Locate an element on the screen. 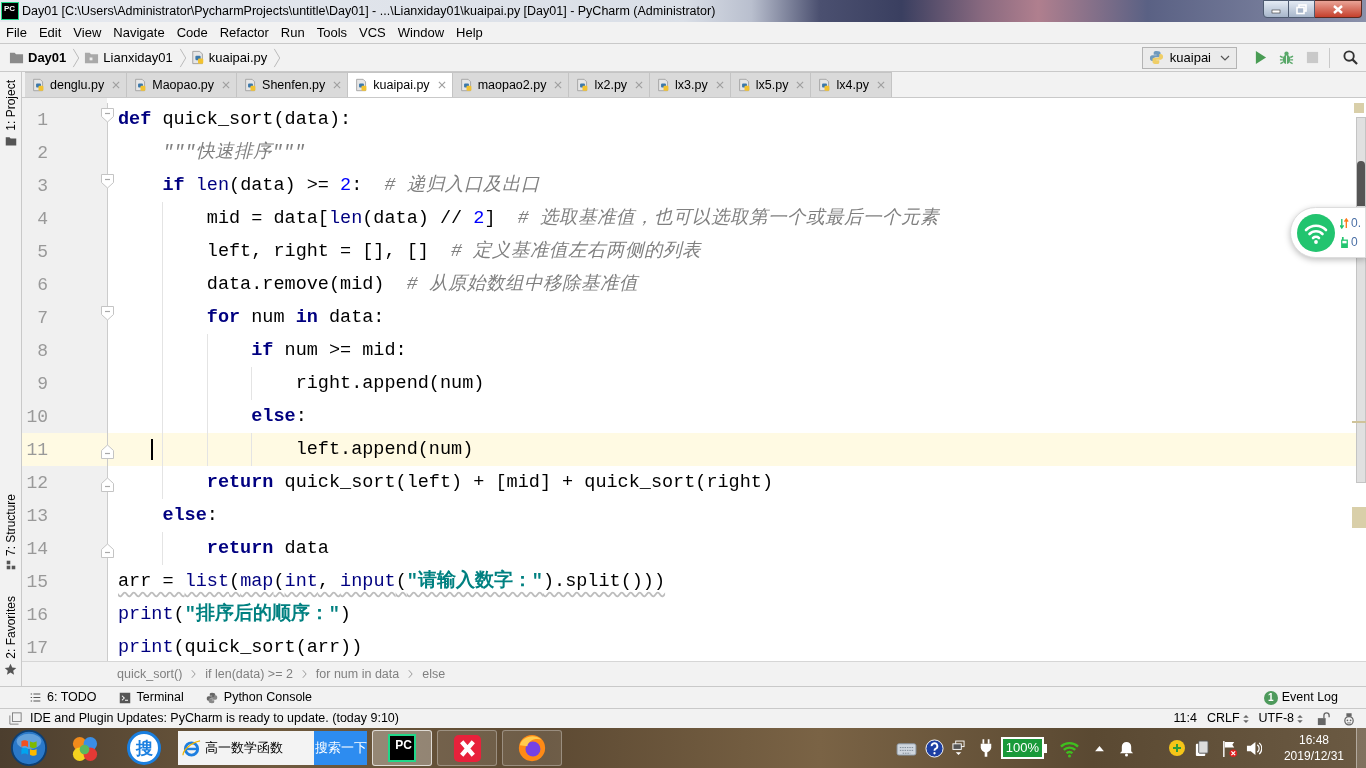 This screenshot has height=768, width=1366. code-line: left.append(num) is located at coordinates (384, 449).